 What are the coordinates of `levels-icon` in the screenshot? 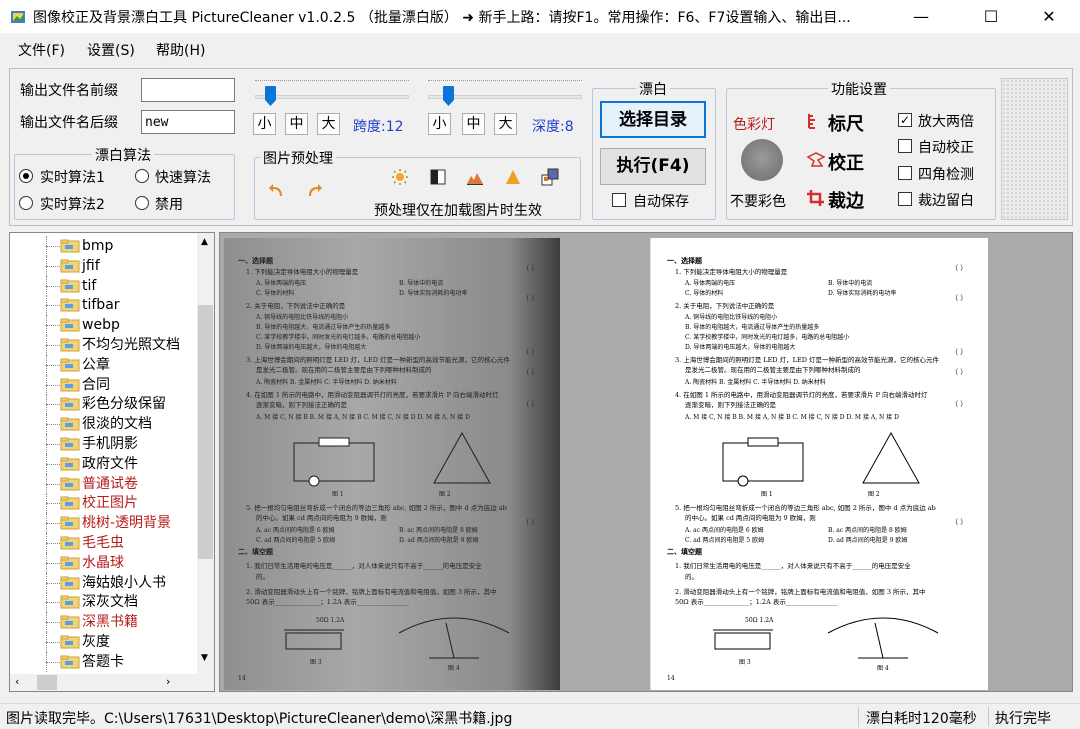 It's located at (475, 177).